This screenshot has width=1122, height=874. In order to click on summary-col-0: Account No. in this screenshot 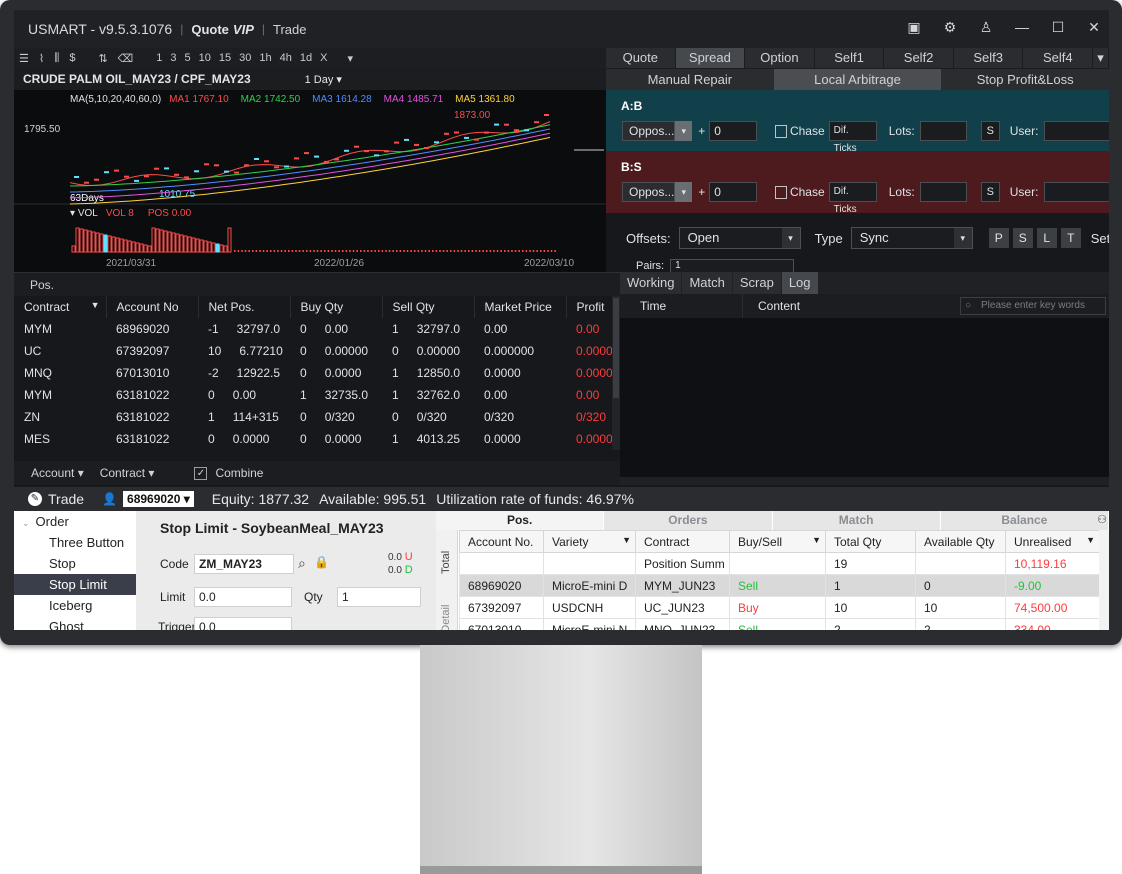, I will do `click(501, 541)`.